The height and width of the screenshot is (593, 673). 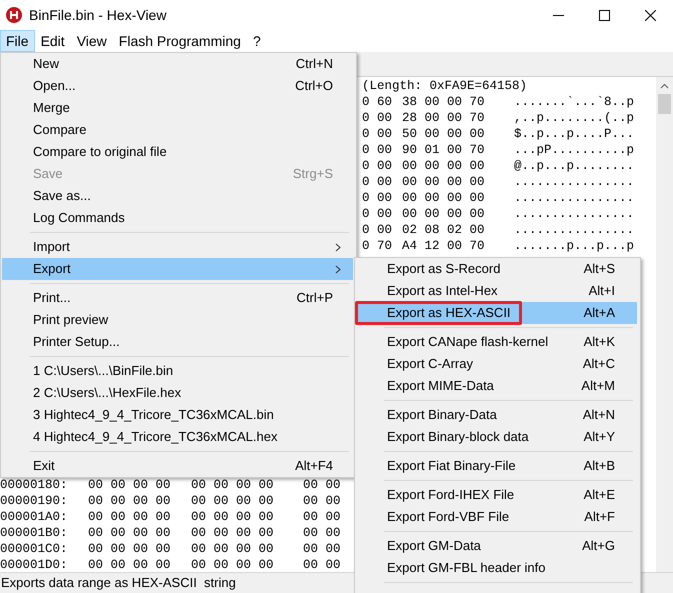 What do you see at coordinates (34, 549) in the screenshot?
I see `address-text: 000001C0:` at bounding box center [34, 549].